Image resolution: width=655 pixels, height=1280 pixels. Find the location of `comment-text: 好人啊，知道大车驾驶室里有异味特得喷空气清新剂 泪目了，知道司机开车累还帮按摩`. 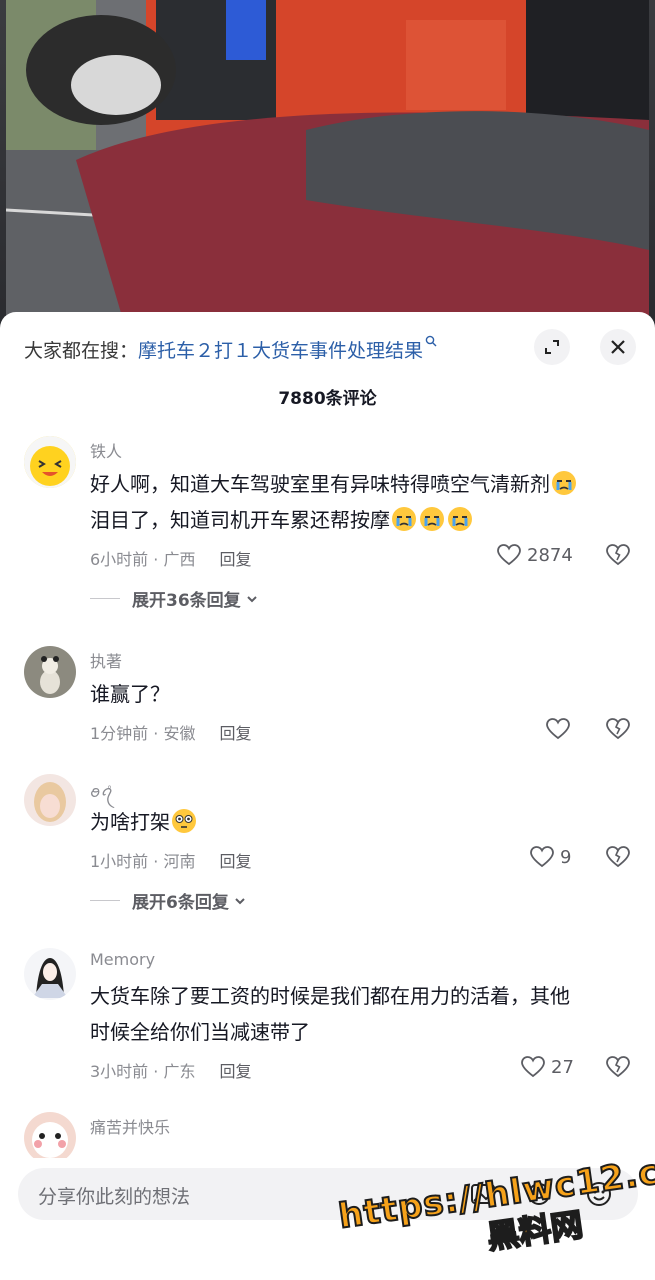

comment-text: 好人啊，知道大车驾驶室里有异味特得喷空气清新剂 泪目了，知道司机开车累还帮按摩 is located at coordinates (360, 502).